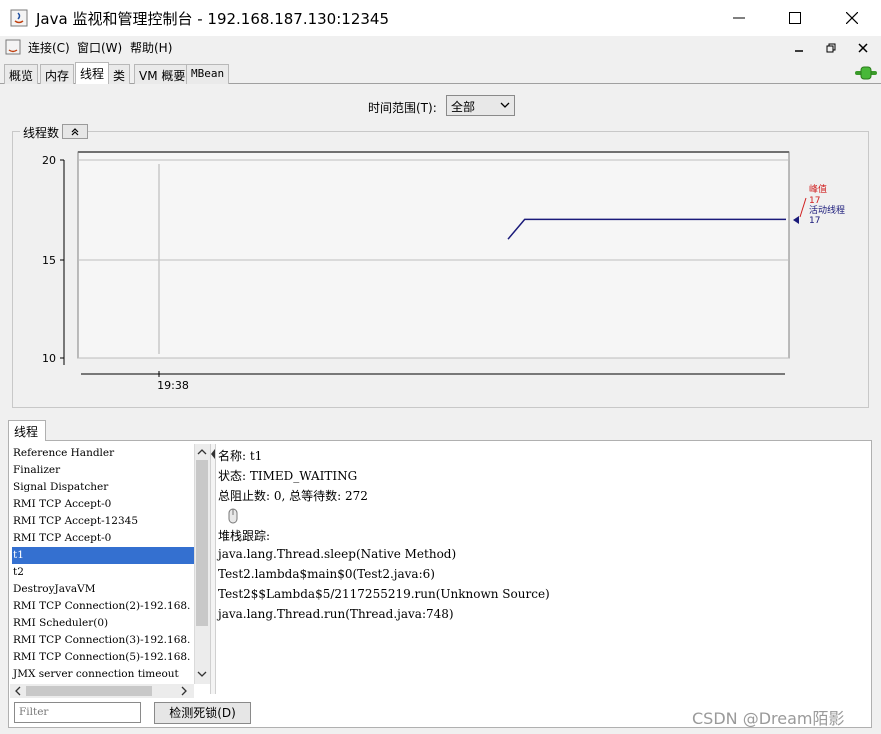  What do you see at coordinates (77, 712) in the screenshot?
I see `thread-filter-input: Filter` at bounding box center [77, 712].